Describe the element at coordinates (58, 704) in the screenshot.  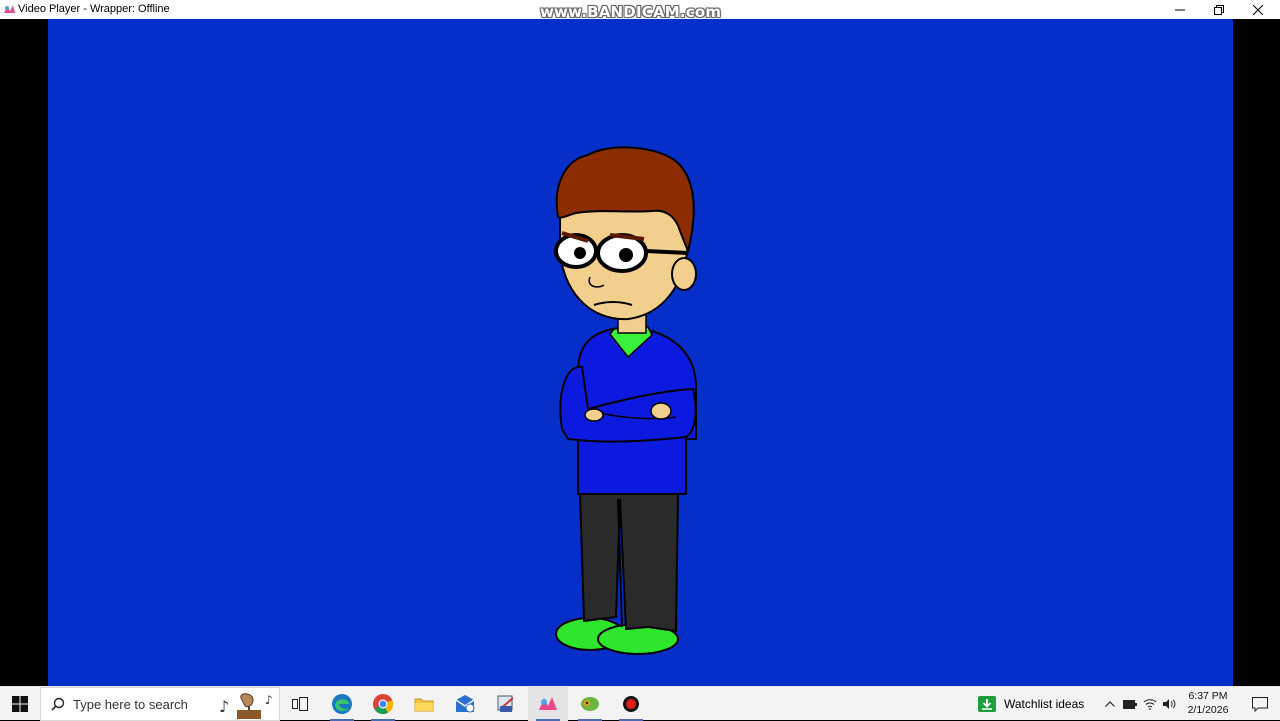
I see `search-icon` at that location.